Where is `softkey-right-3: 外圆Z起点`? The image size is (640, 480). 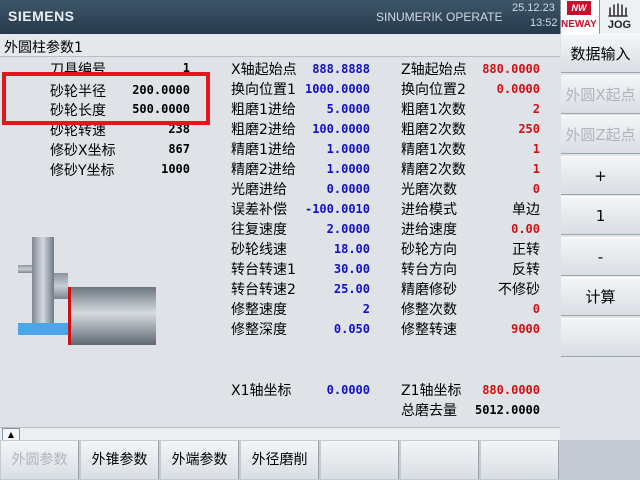 softkey-right-3: 外圆Z起点 is located at coordinates (600, 134).